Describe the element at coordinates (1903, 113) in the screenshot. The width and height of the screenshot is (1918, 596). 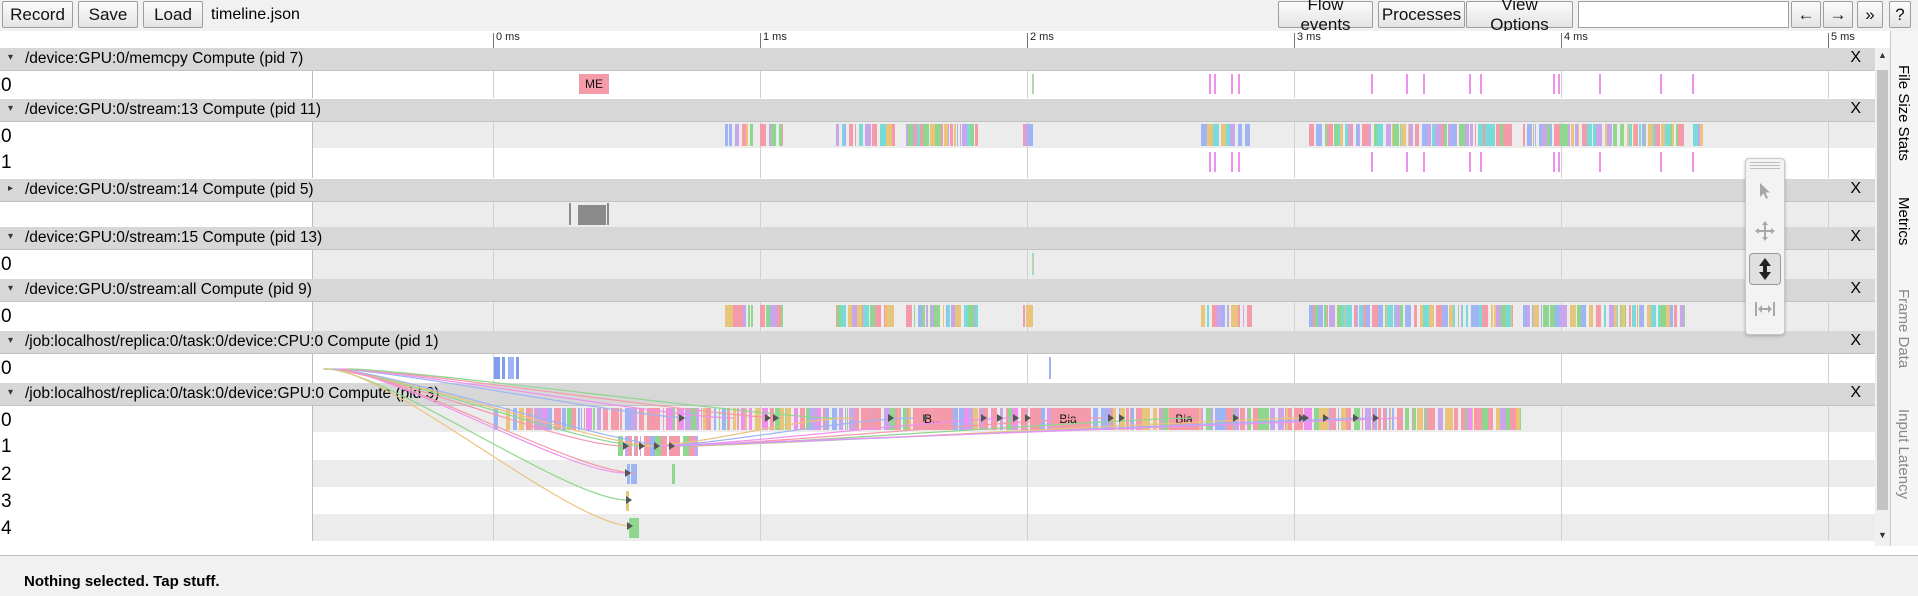
I see `tab-file-size-stats: File Size Stats` at that location.